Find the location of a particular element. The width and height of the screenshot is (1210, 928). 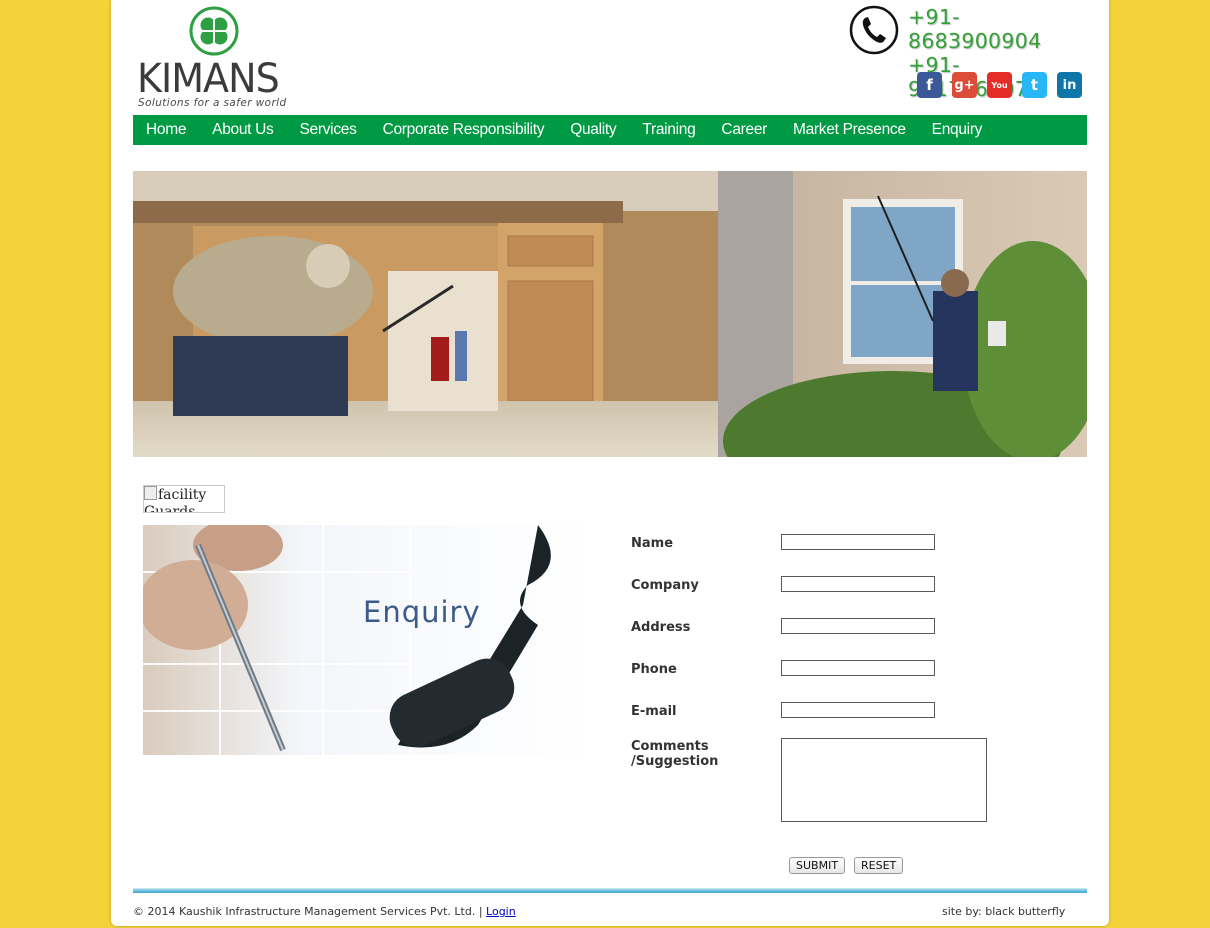

nav-corporate-responsibility: Corporate Responsibility is located at coordinates (464, 130).